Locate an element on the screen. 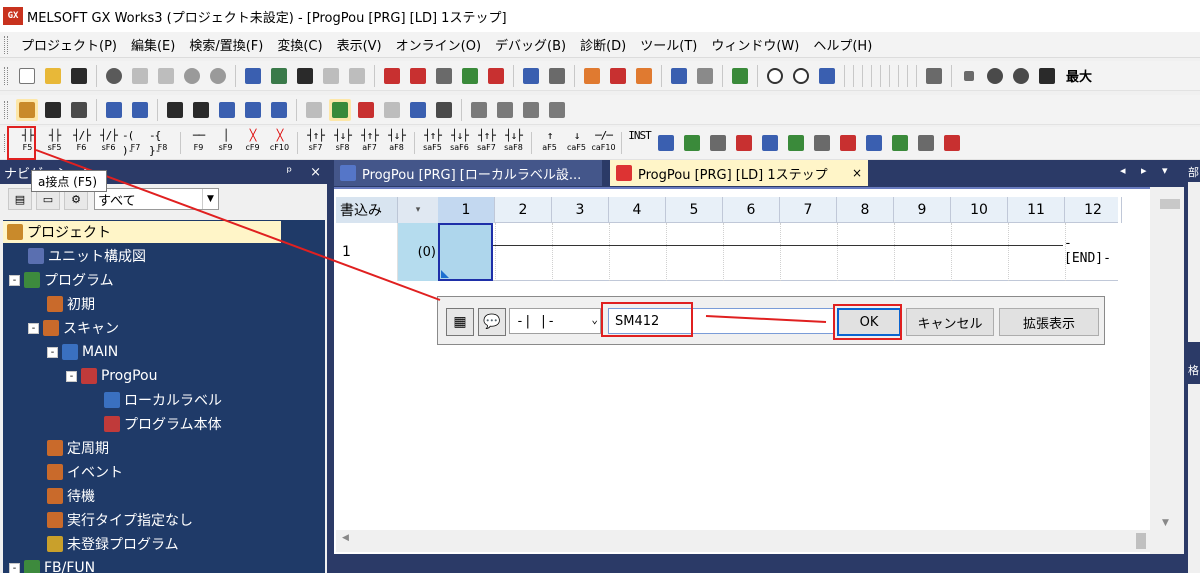 Image resolution: width=1200 pixels, height=573 pixels. tree-item: プロジェクト is located at coordinates (142, 232).